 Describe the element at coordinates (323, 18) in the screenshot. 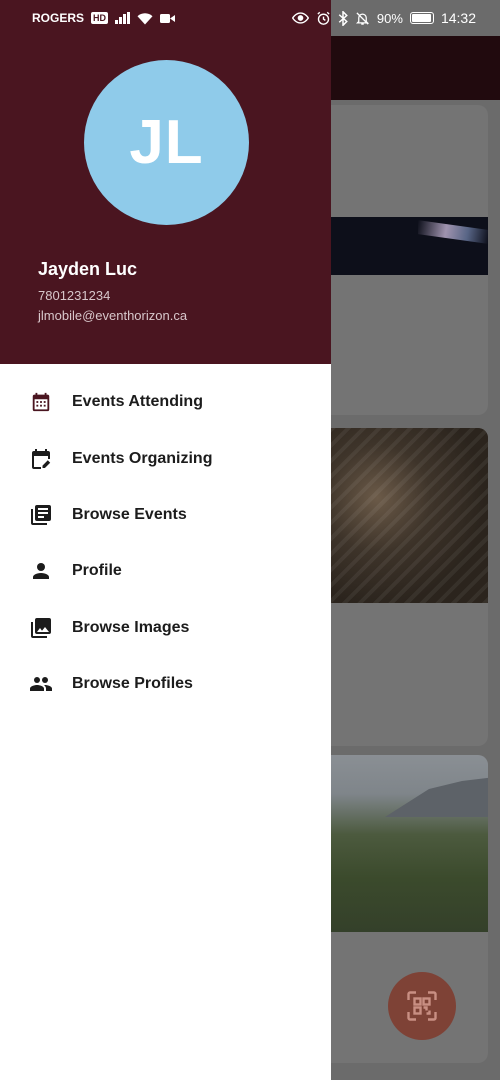

I see `alarm-icon` at that location.